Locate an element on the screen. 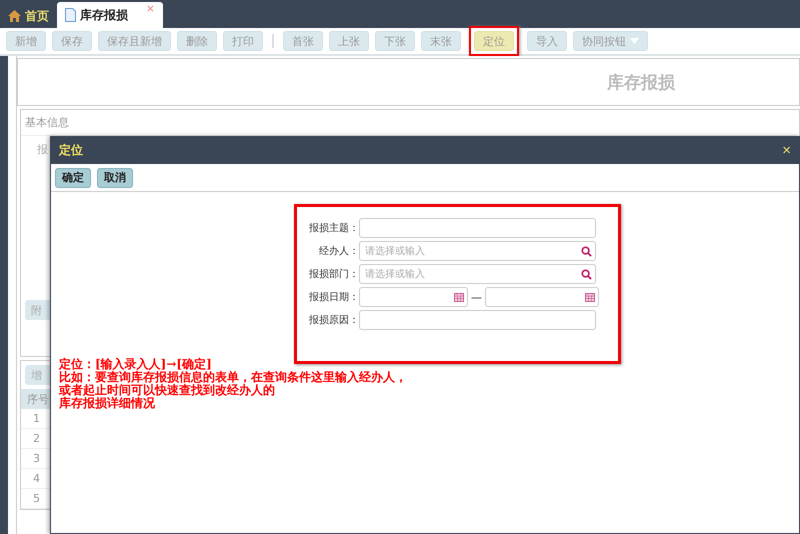 This screenshot has height=534, width=800. row-number: 1 is located at coordinates (36, 418).